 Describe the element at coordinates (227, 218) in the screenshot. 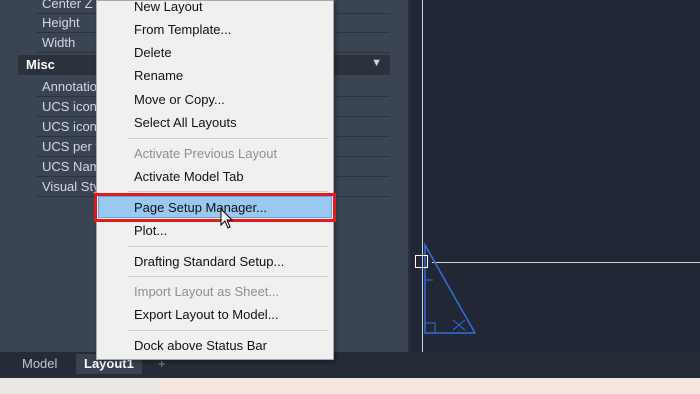

I see `mouse-pointer-icon` at that location.